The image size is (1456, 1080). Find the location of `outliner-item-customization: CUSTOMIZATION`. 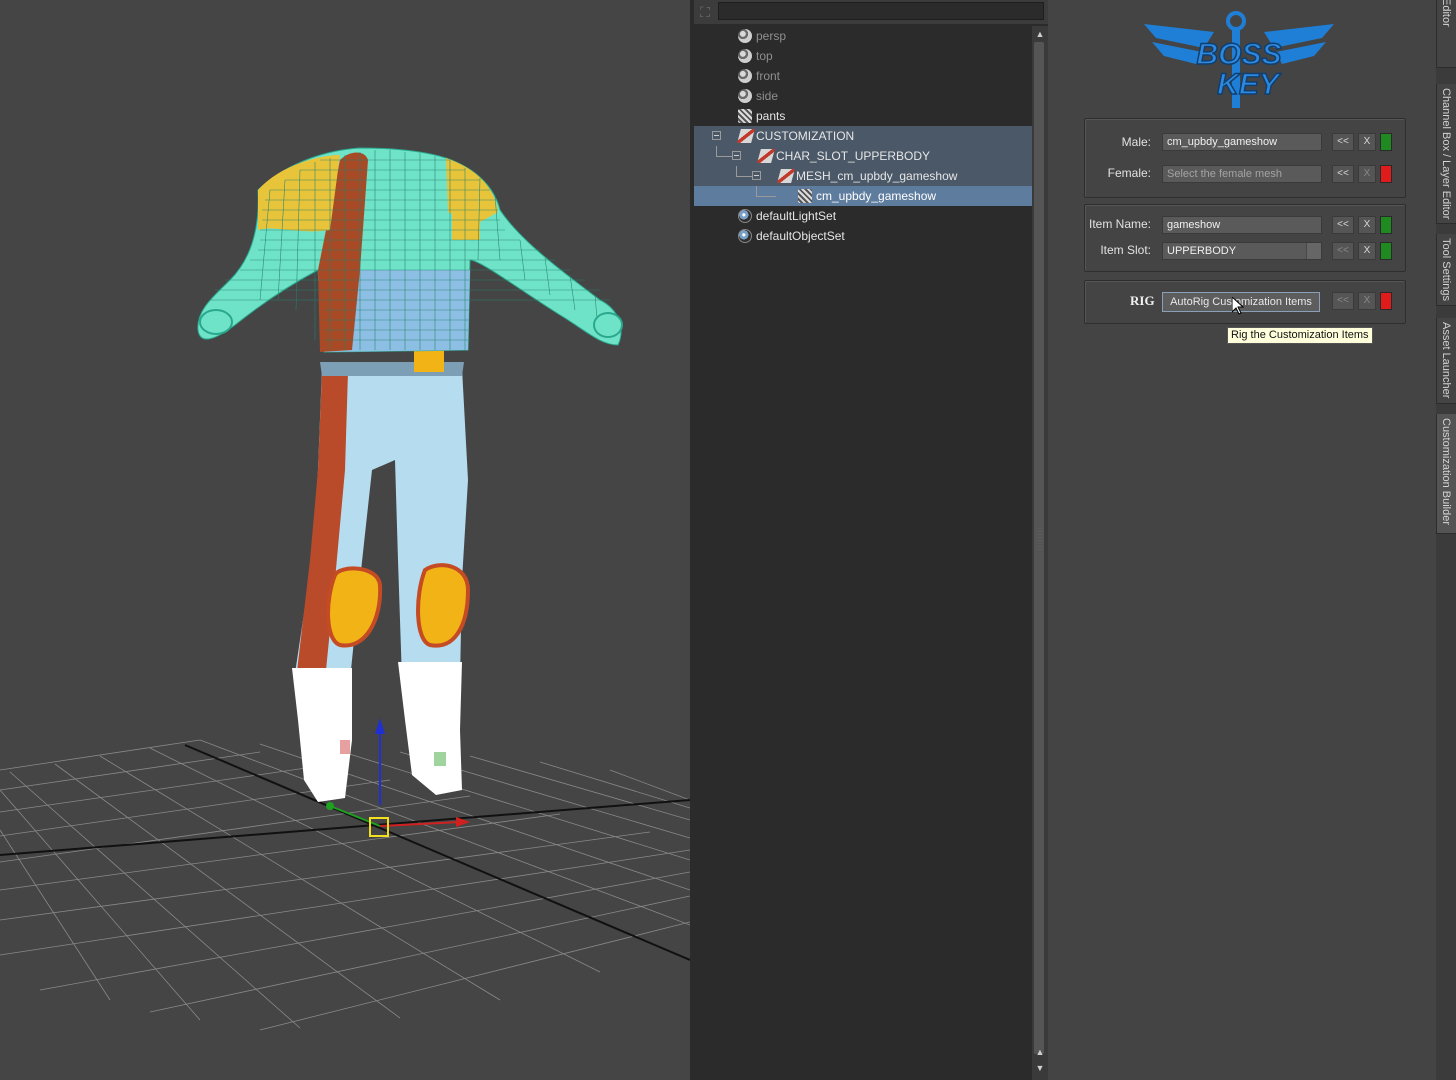

outliner-item-customization: CUSTOMIZATION is located at coordinates (863, 136).